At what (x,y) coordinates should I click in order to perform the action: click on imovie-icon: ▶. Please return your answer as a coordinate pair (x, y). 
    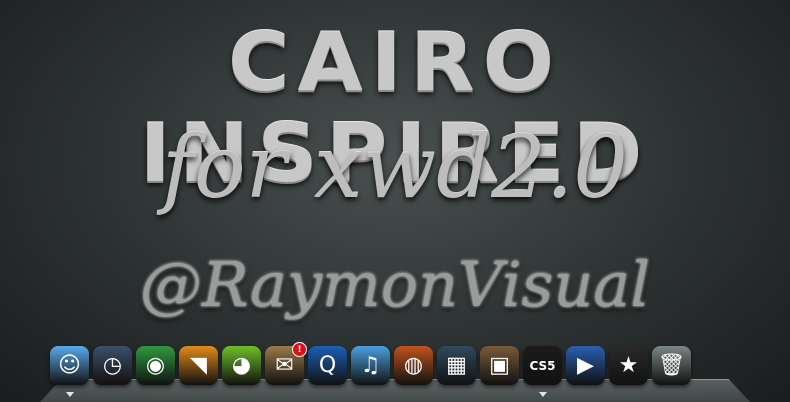
    Looking at the image, I should click on (585, 365).